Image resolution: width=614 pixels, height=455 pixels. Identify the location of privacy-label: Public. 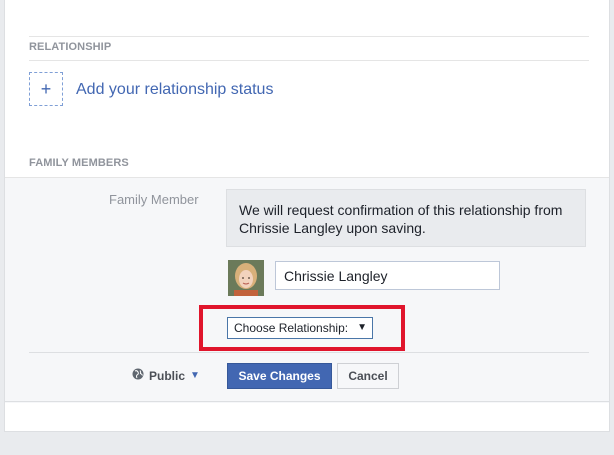
(167, 375).